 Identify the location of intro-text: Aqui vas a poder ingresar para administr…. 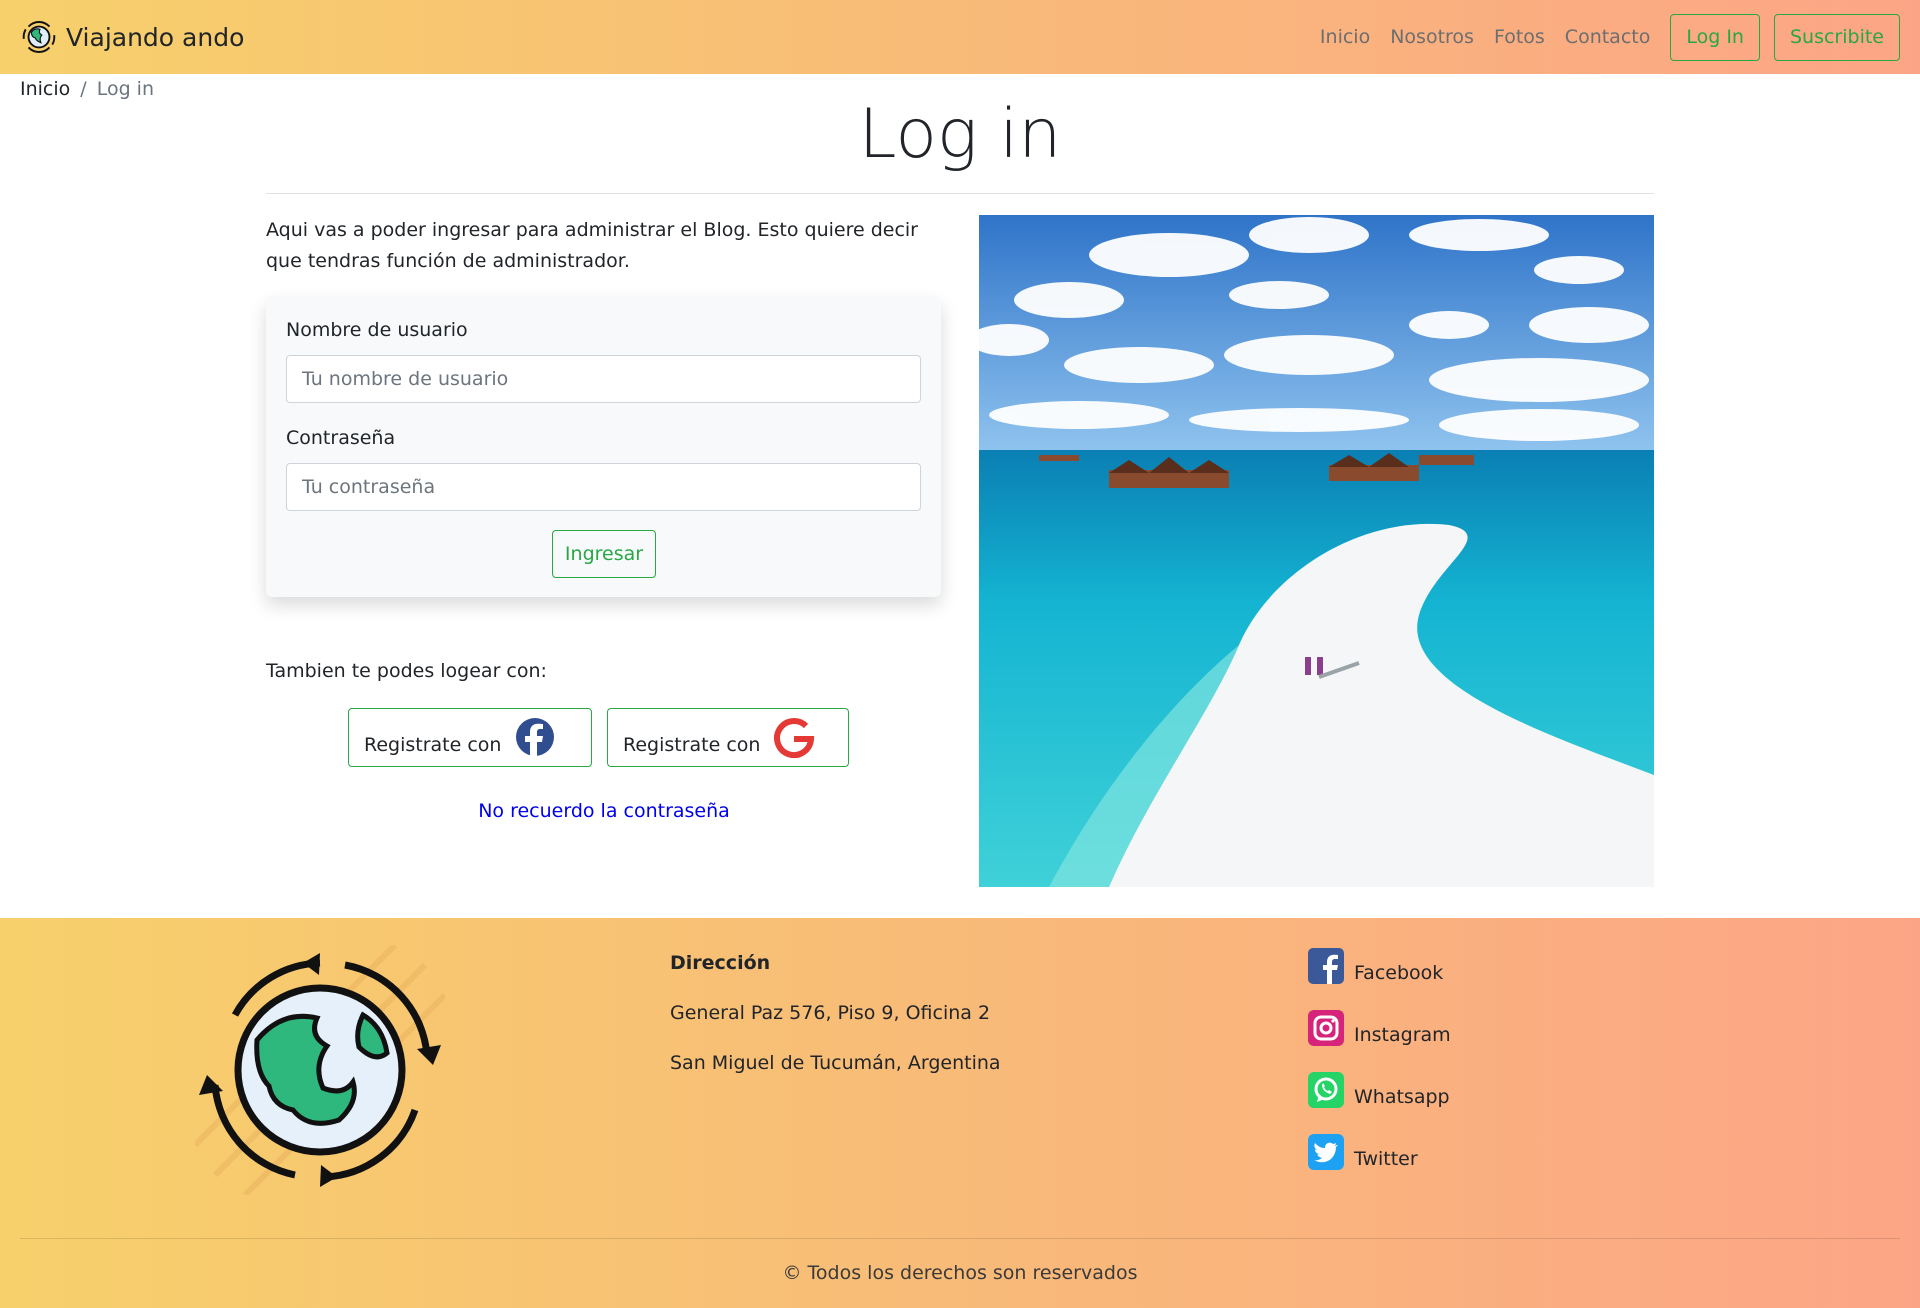
(592, 245).